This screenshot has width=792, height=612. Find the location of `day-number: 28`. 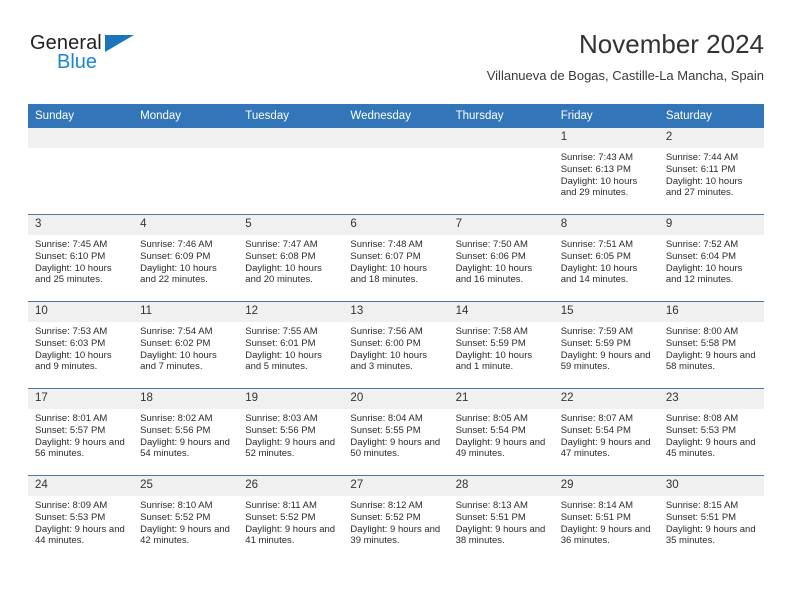

day-number: 28 is located at coordinates (501, 486).